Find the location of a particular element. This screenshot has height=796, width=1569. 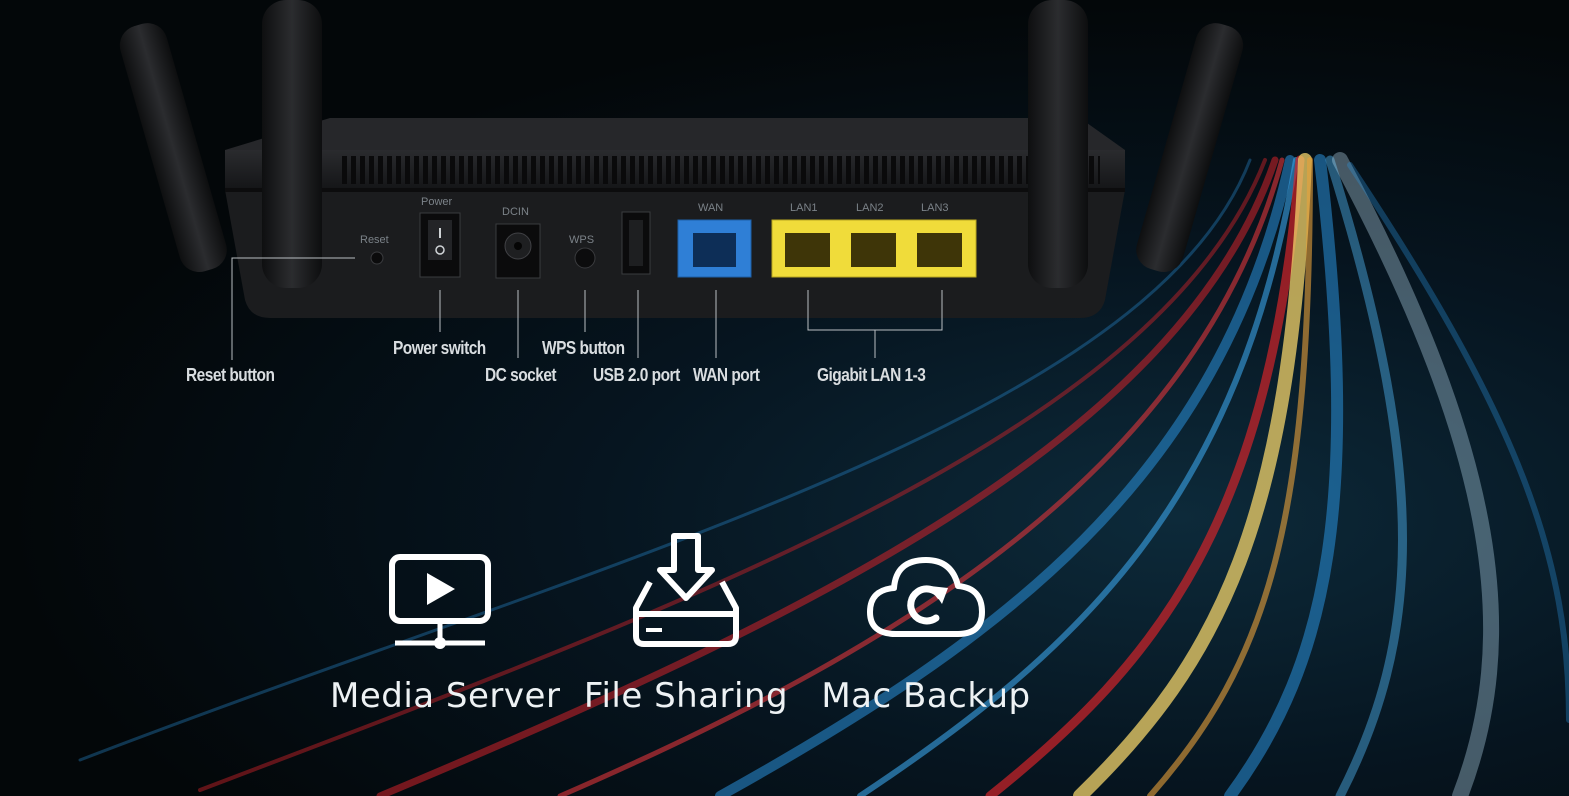

lan1-port-label: LAN1 is located at coordinates (804, 208).